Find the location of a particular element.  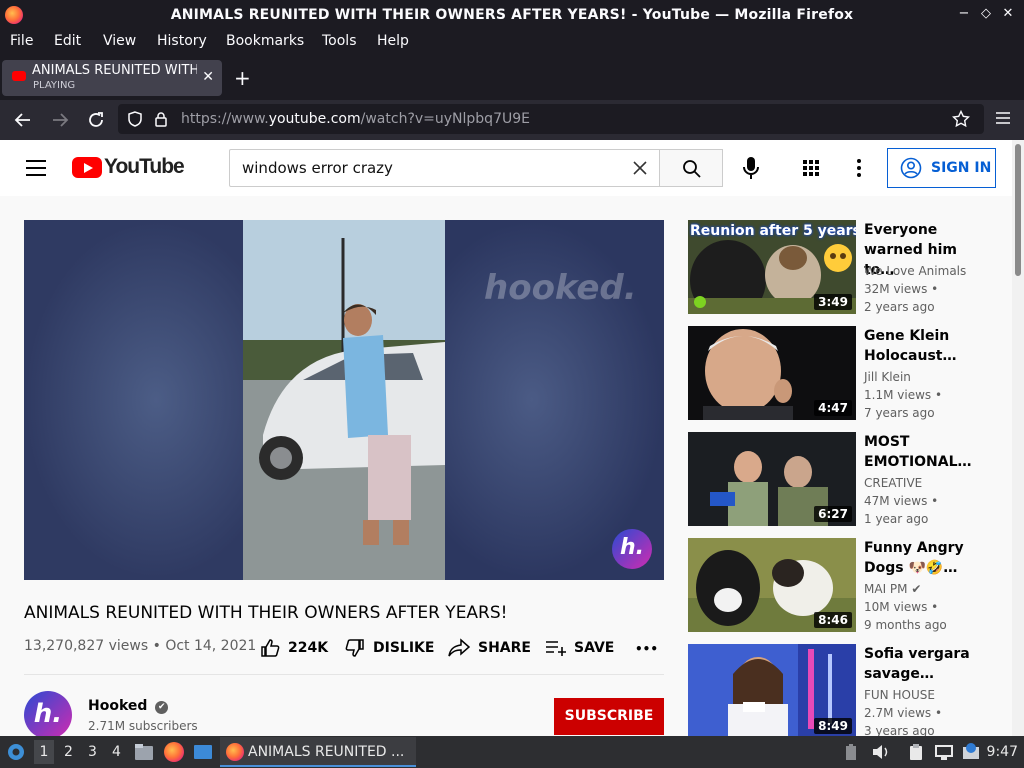

recommendation-channel: FUN HOUSE is located at coordinates (899, 695).